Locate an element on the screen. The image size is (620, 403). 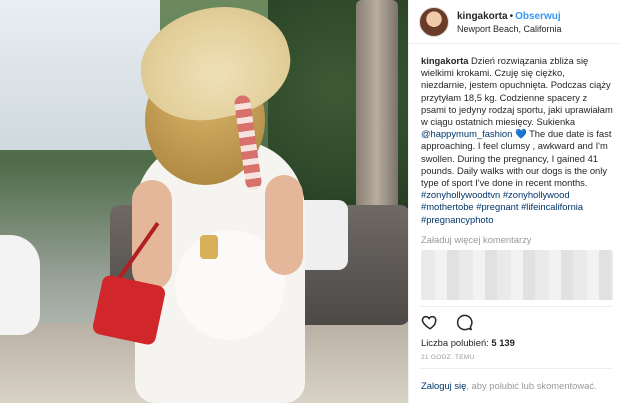
gold-cuff is located at coordinates (209, 247).